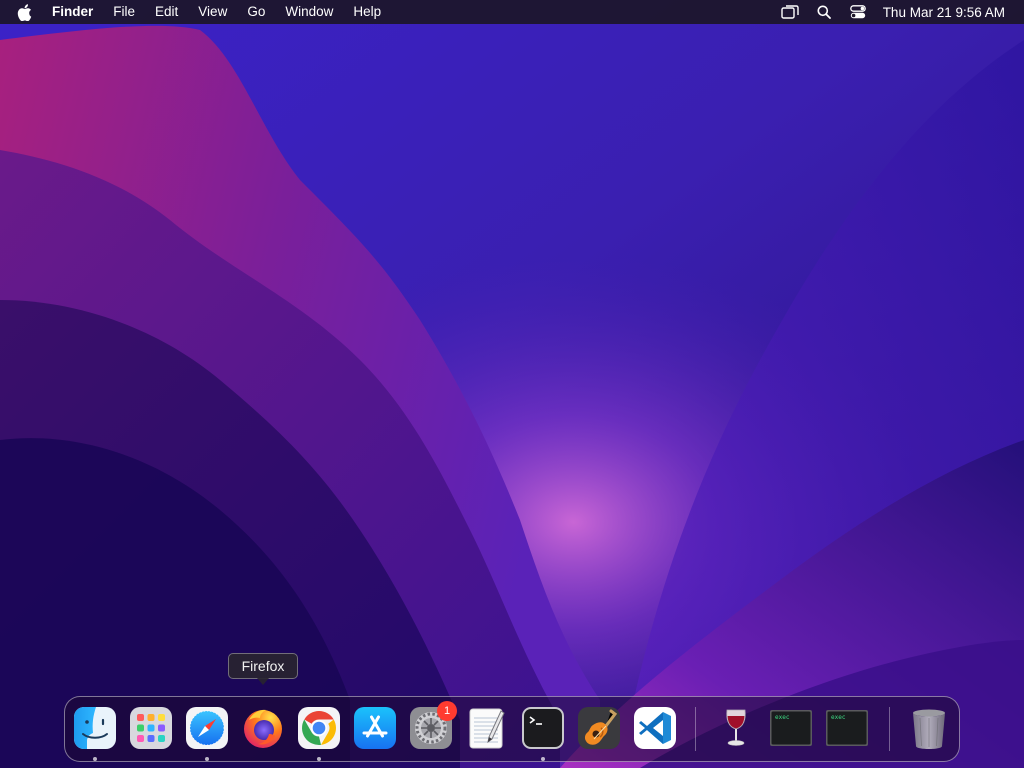  I want to click on control-center-icon, so click(858, 12).